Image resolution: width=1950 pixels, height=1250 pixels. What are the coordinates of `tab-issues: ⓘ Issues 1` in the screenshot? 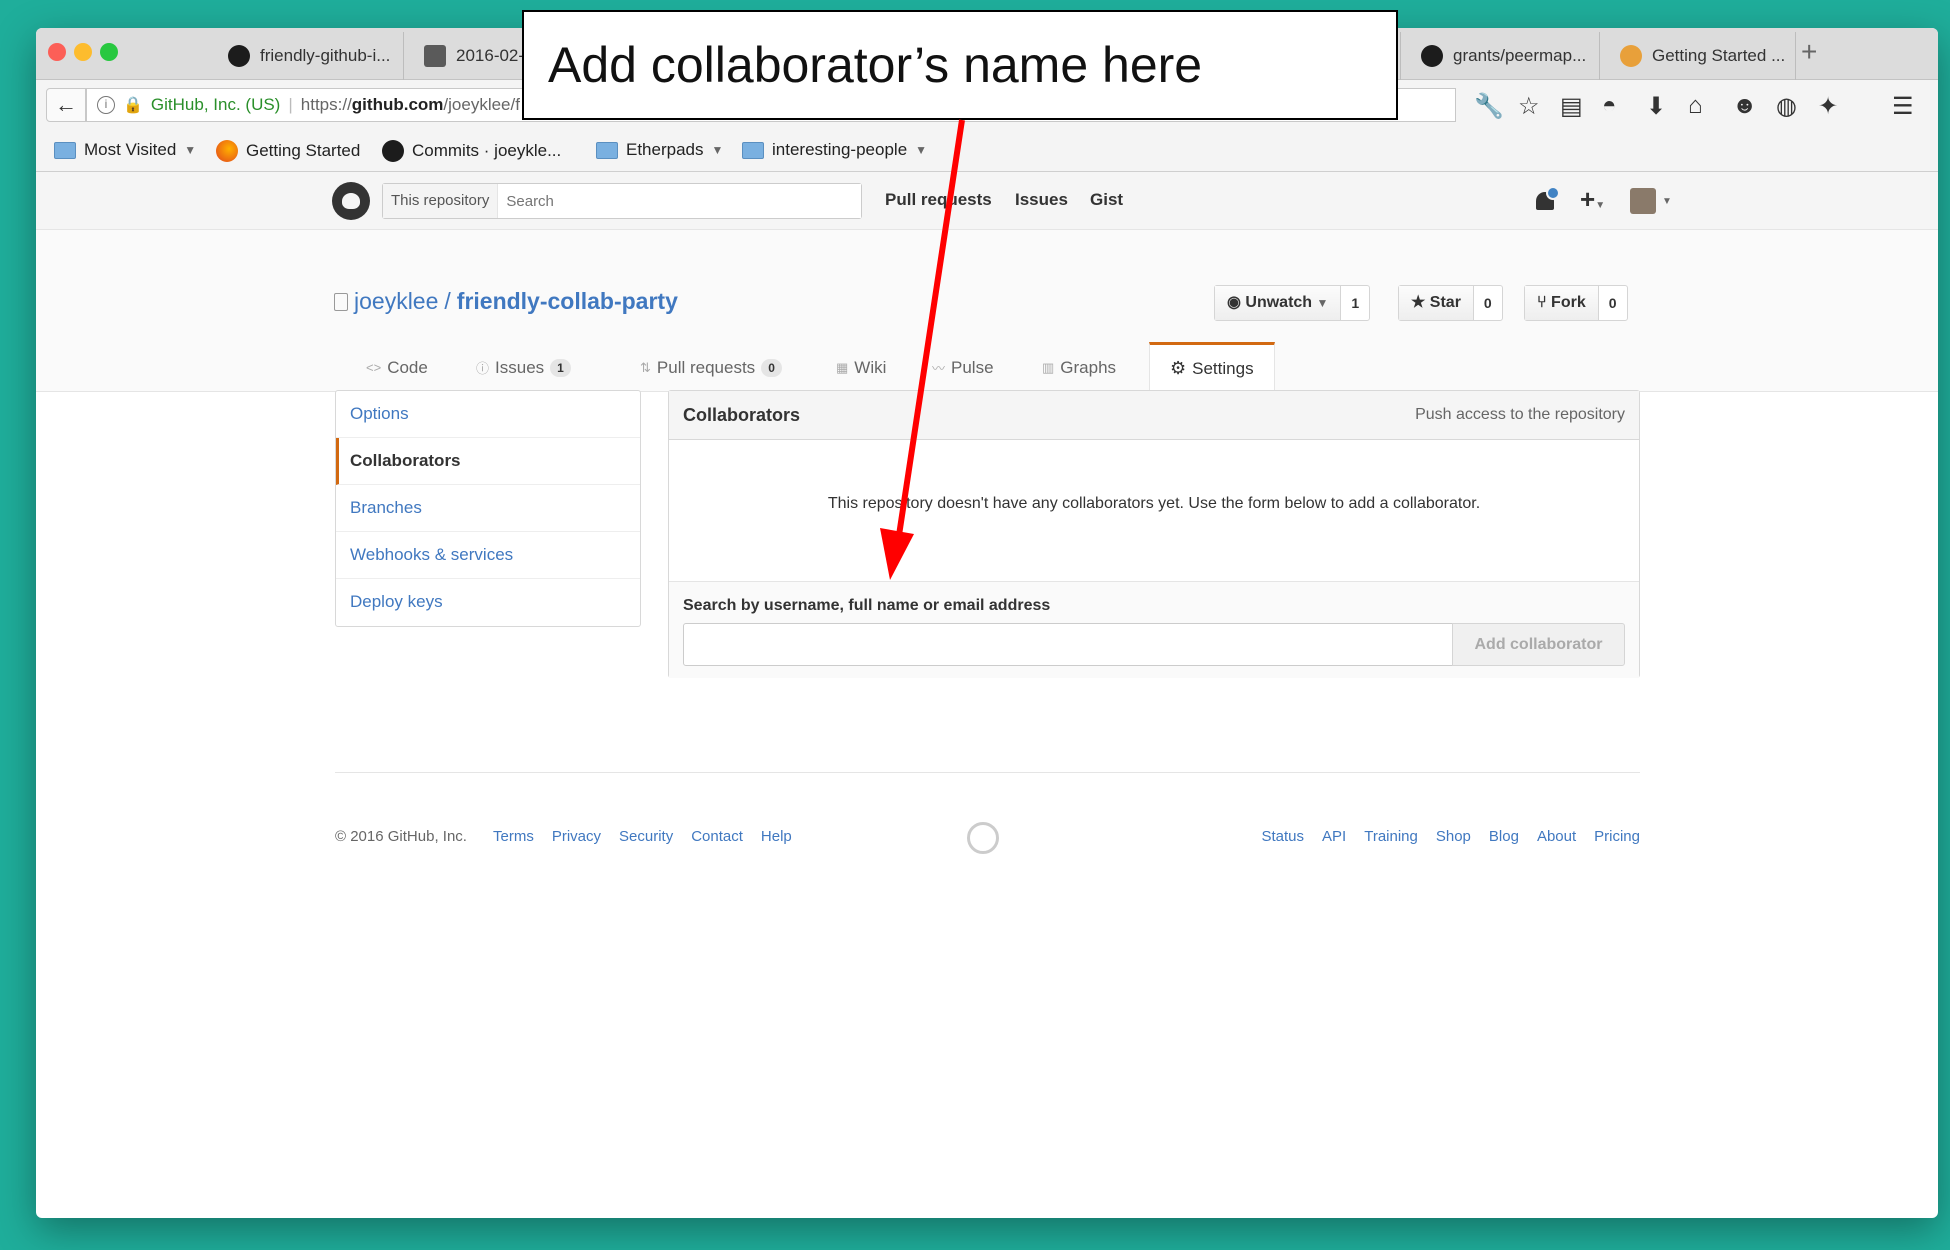 It's located at (523, 367).